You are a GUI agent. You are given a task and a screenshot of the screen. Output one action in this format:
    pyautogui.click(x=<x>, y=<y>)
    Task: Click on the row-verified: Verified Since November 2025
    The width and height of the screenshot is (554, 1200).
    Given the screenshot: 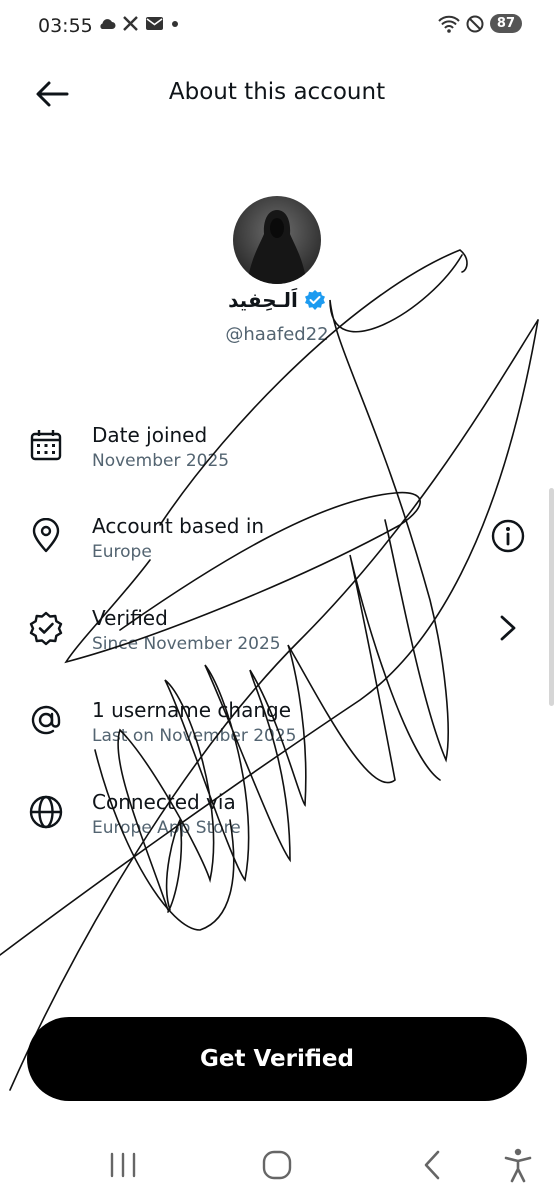 What is the action you would take?
    pyautogui.click(x=277, y=641)
    